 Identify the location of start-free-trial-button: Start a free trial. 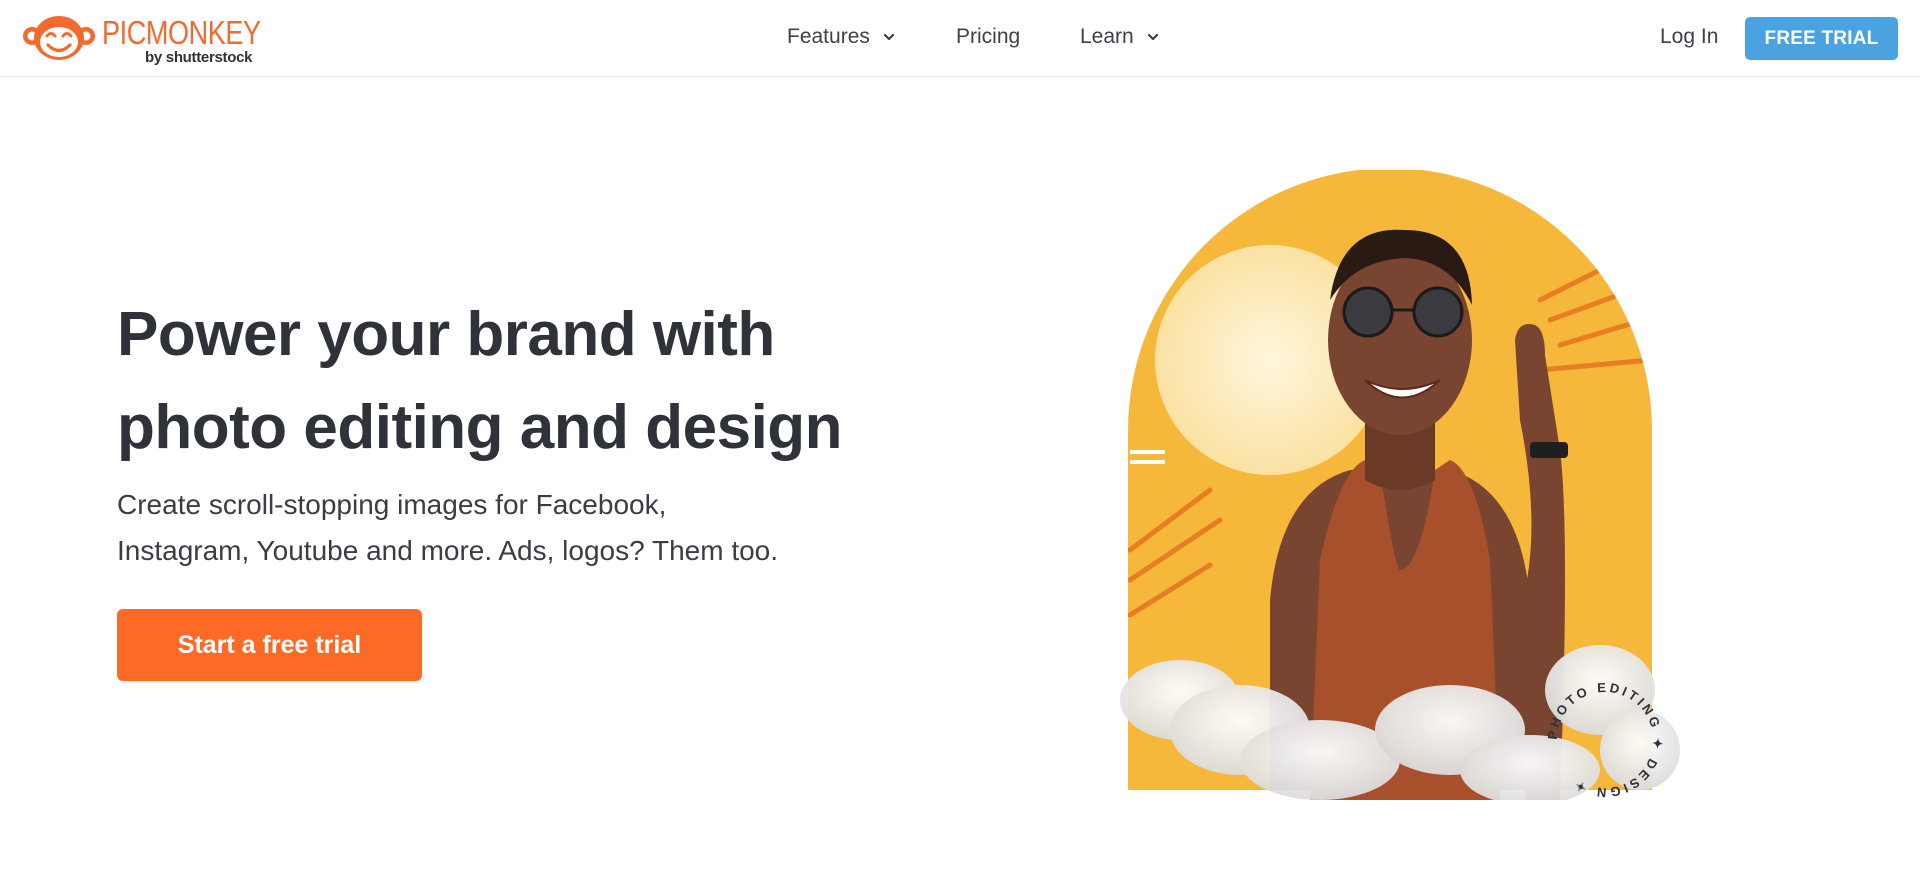
(269, 645).